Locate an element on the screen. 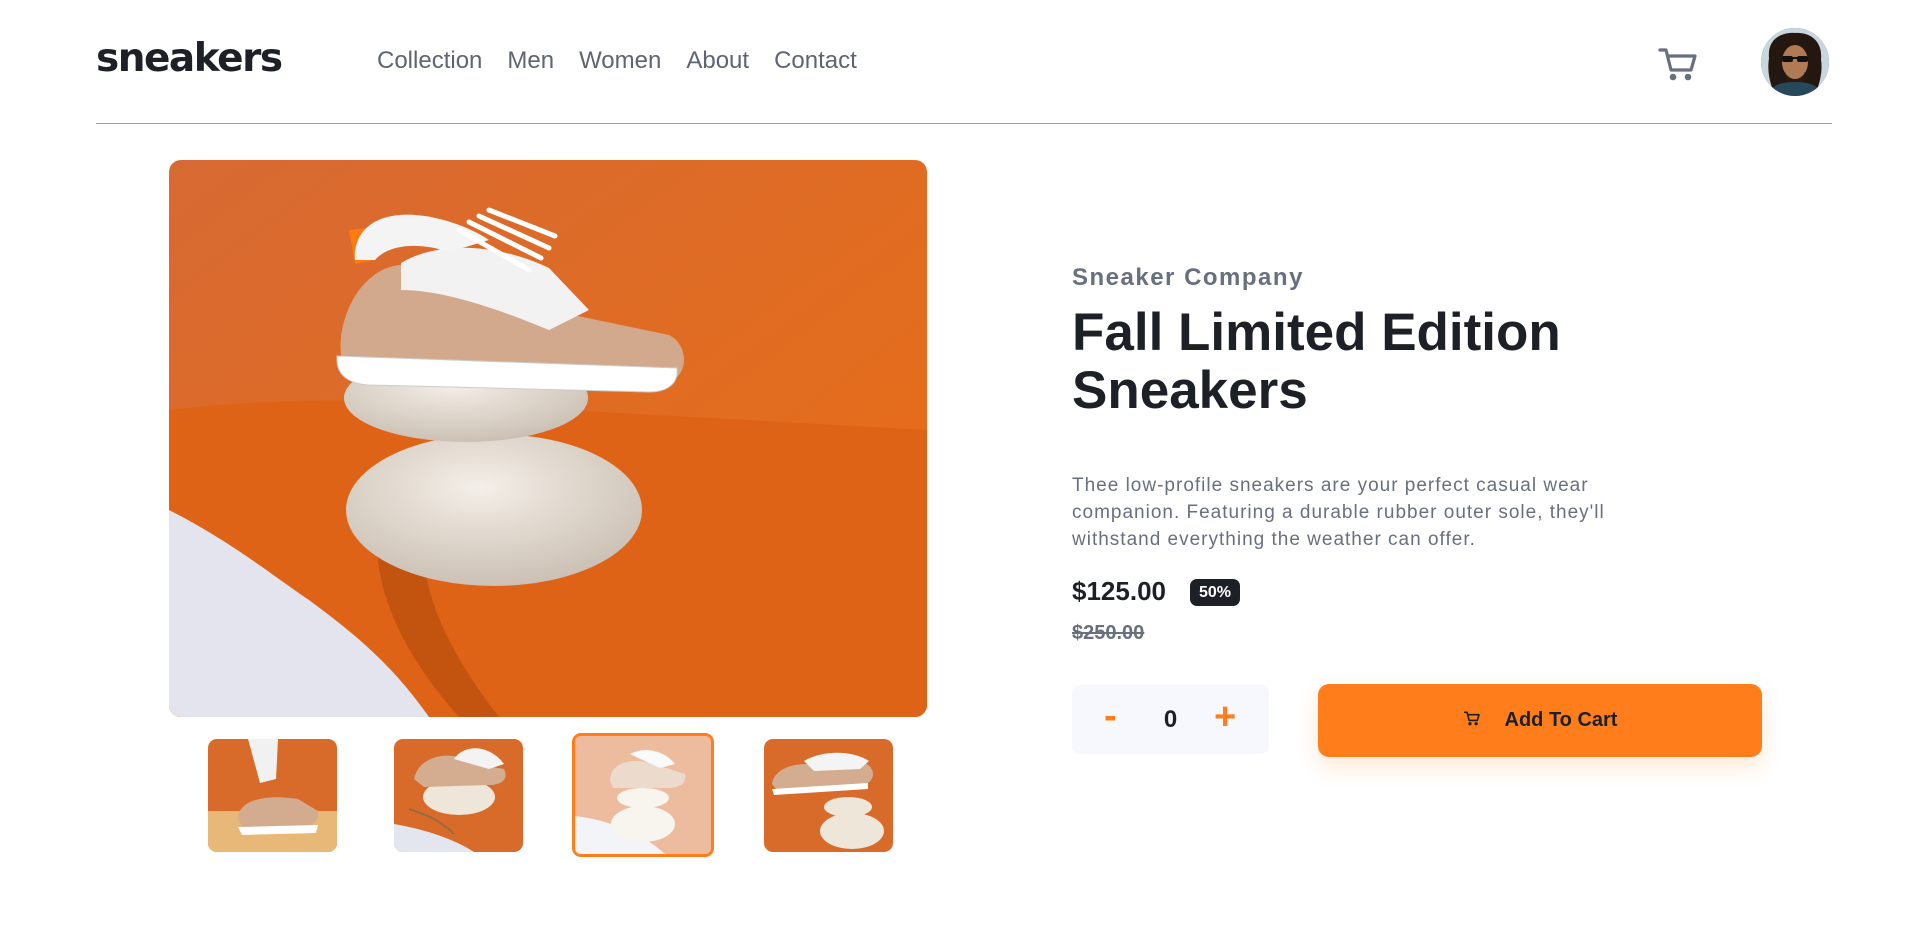 The image size is (1920, 948). quantity-value: 0 is located at coordinates (1170, 719).